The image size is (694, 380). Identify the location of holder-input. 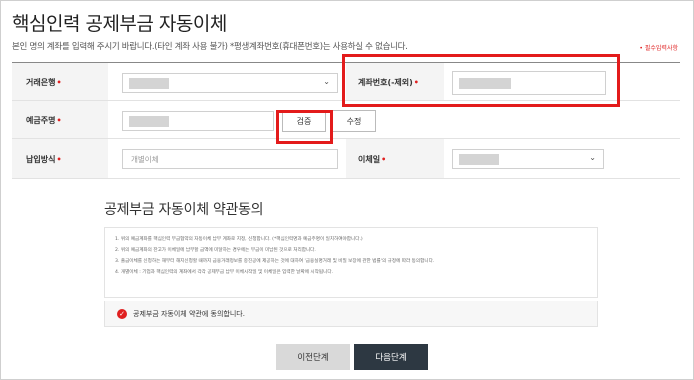
(198, 121).